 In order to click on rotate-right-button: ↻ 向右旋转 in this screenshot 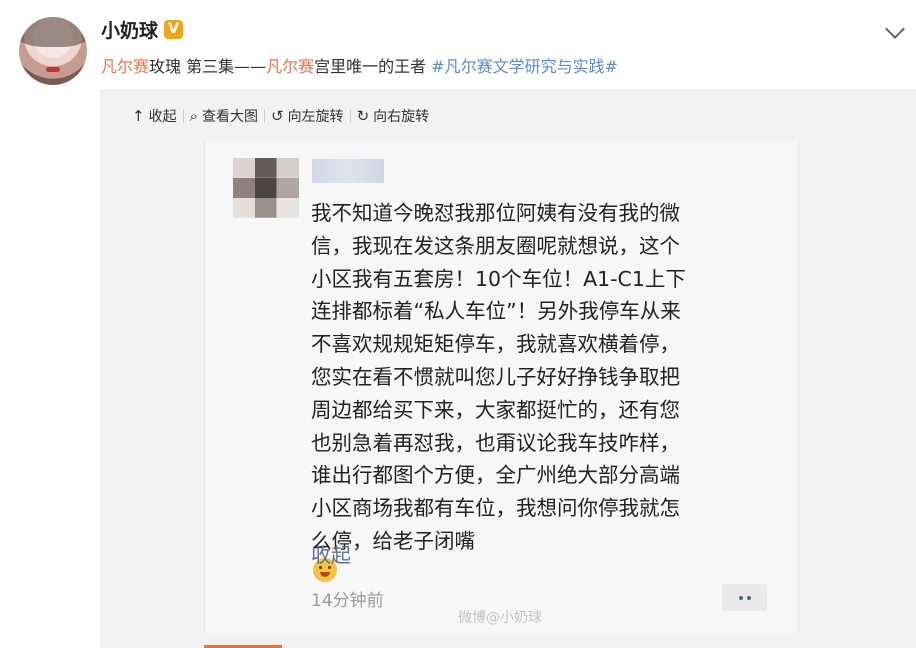, I will do `click(393, 116)`.